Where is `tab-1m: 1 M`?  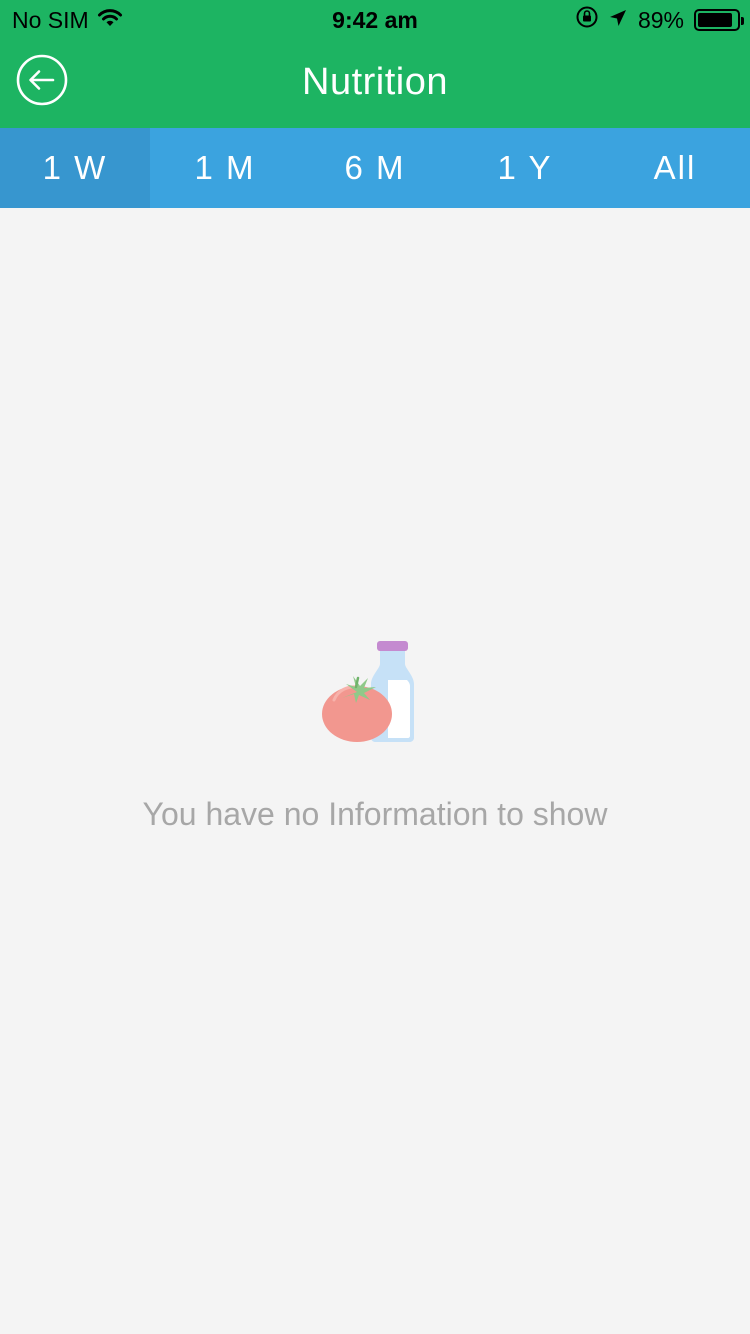 tab-1m: 1 M is located at coordinates (225, 168).